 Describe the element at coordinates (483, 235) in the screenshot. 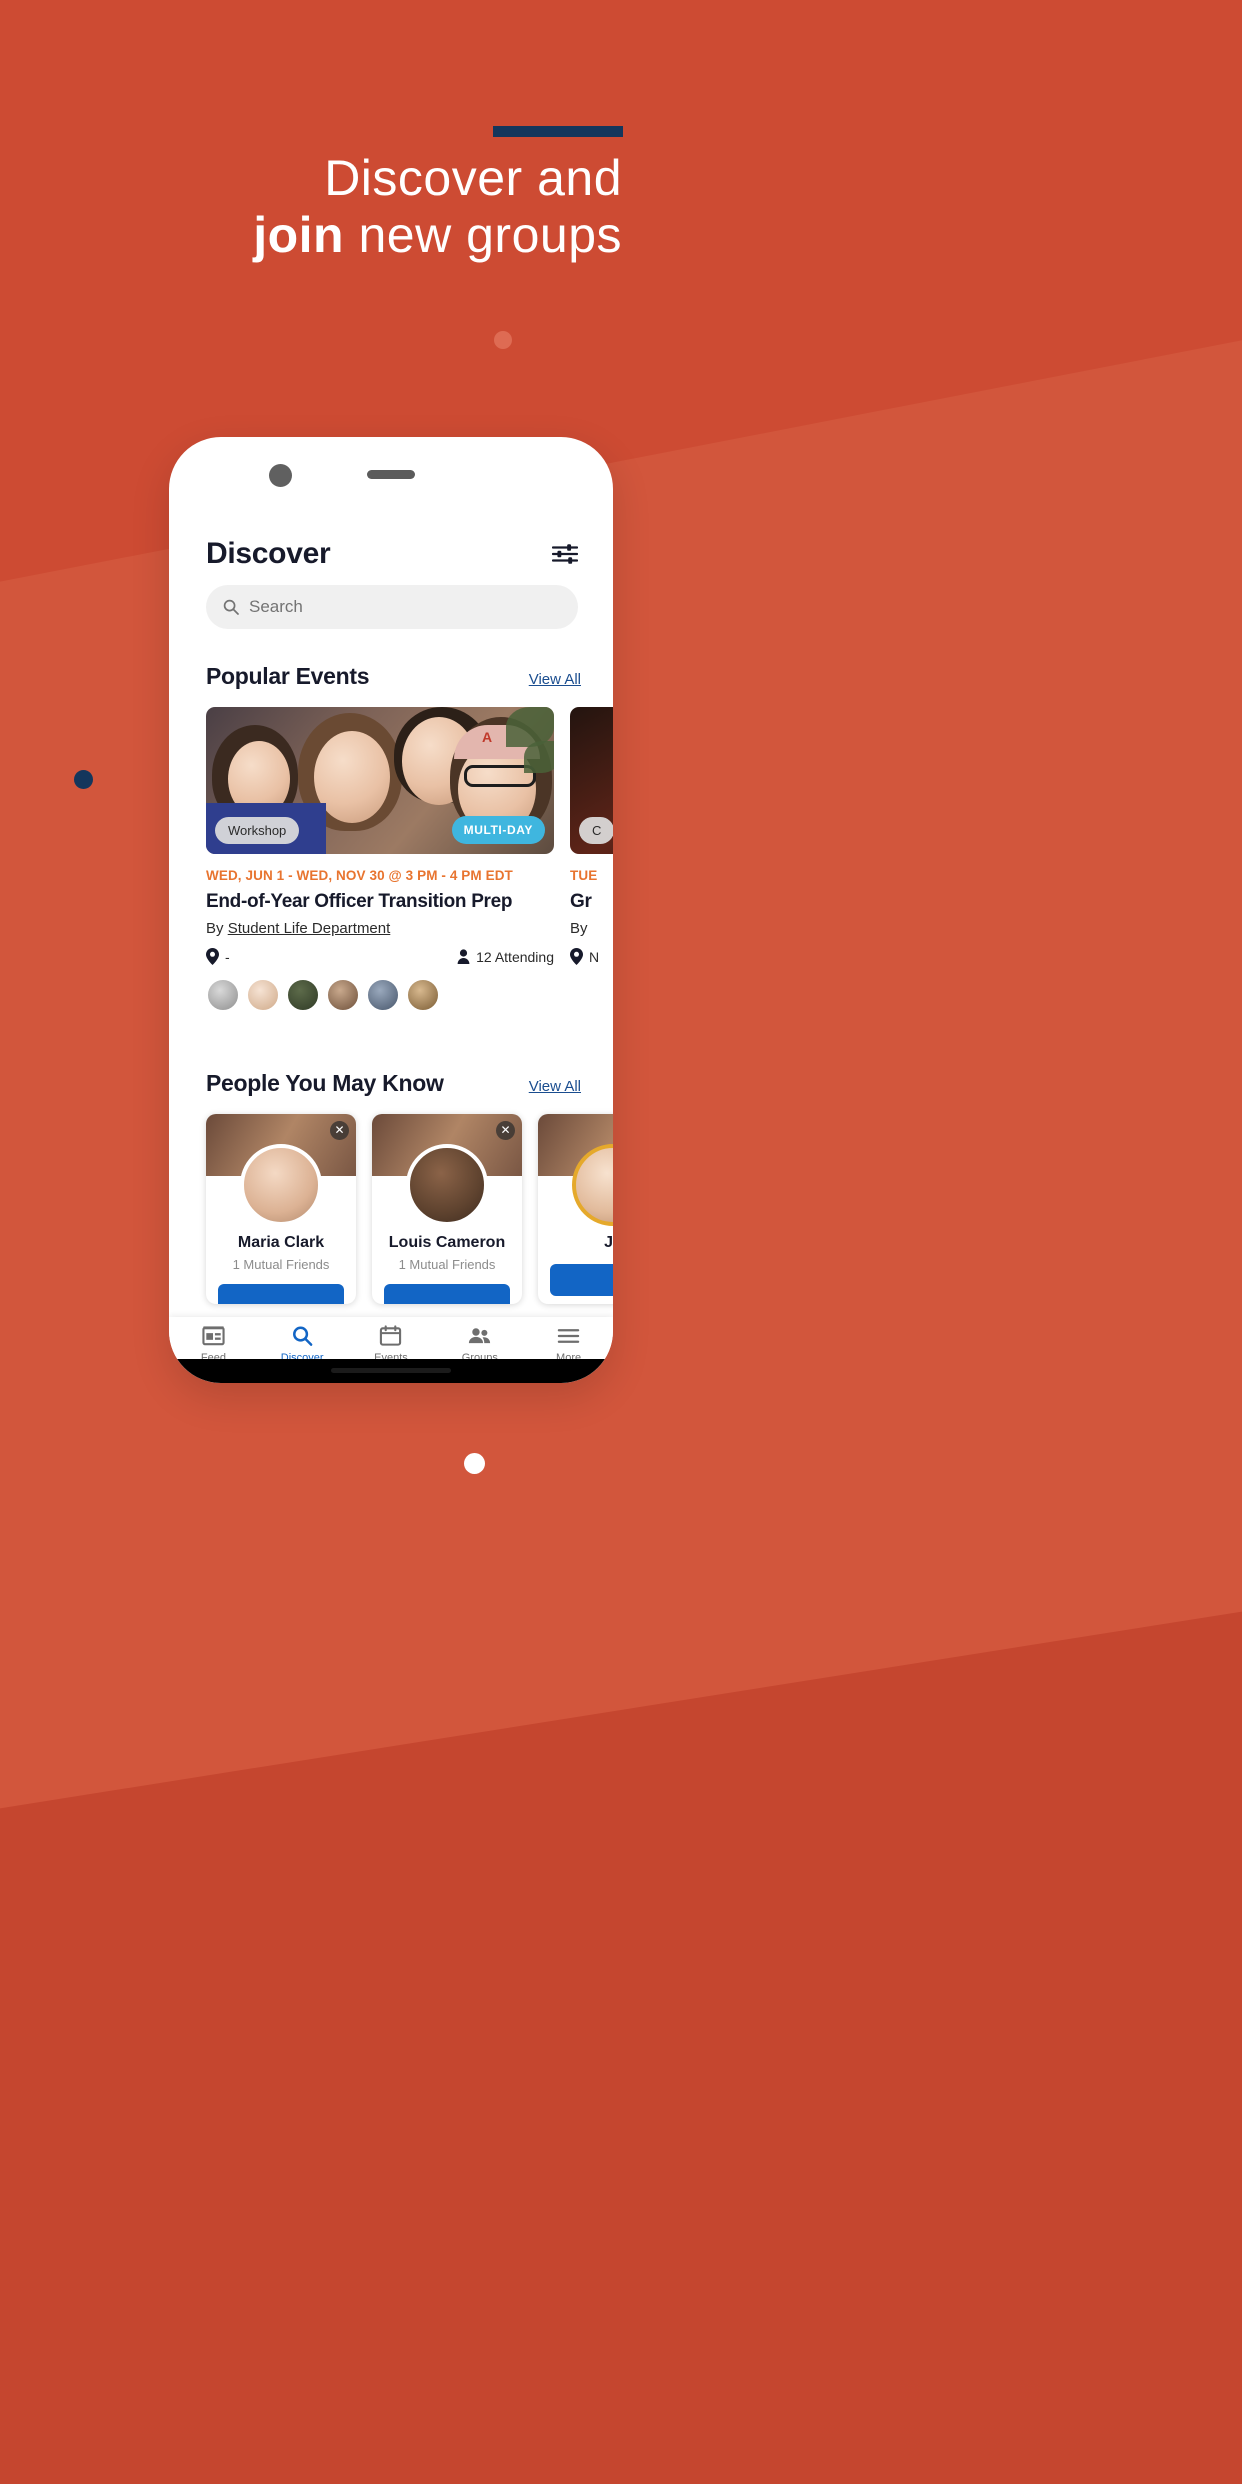

I see `headline-line-2-rest: new groups` at that location.